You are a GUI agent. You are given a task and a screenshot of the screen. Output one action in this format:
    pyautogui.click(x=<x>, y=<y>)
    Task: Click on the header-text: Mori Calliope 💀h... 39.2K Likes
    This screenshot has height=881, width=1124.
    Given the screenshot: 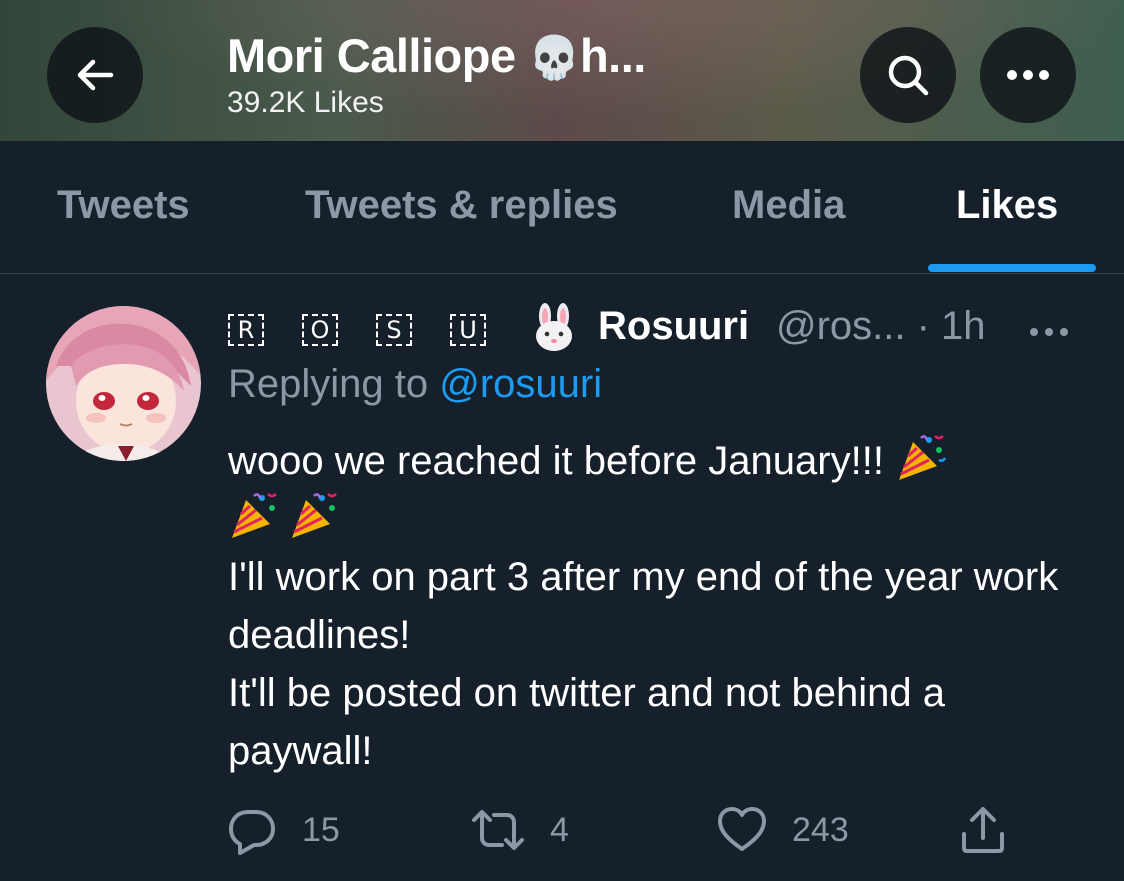 What is the action you would take?
    pyautogui.click(x=436, y=74)
    